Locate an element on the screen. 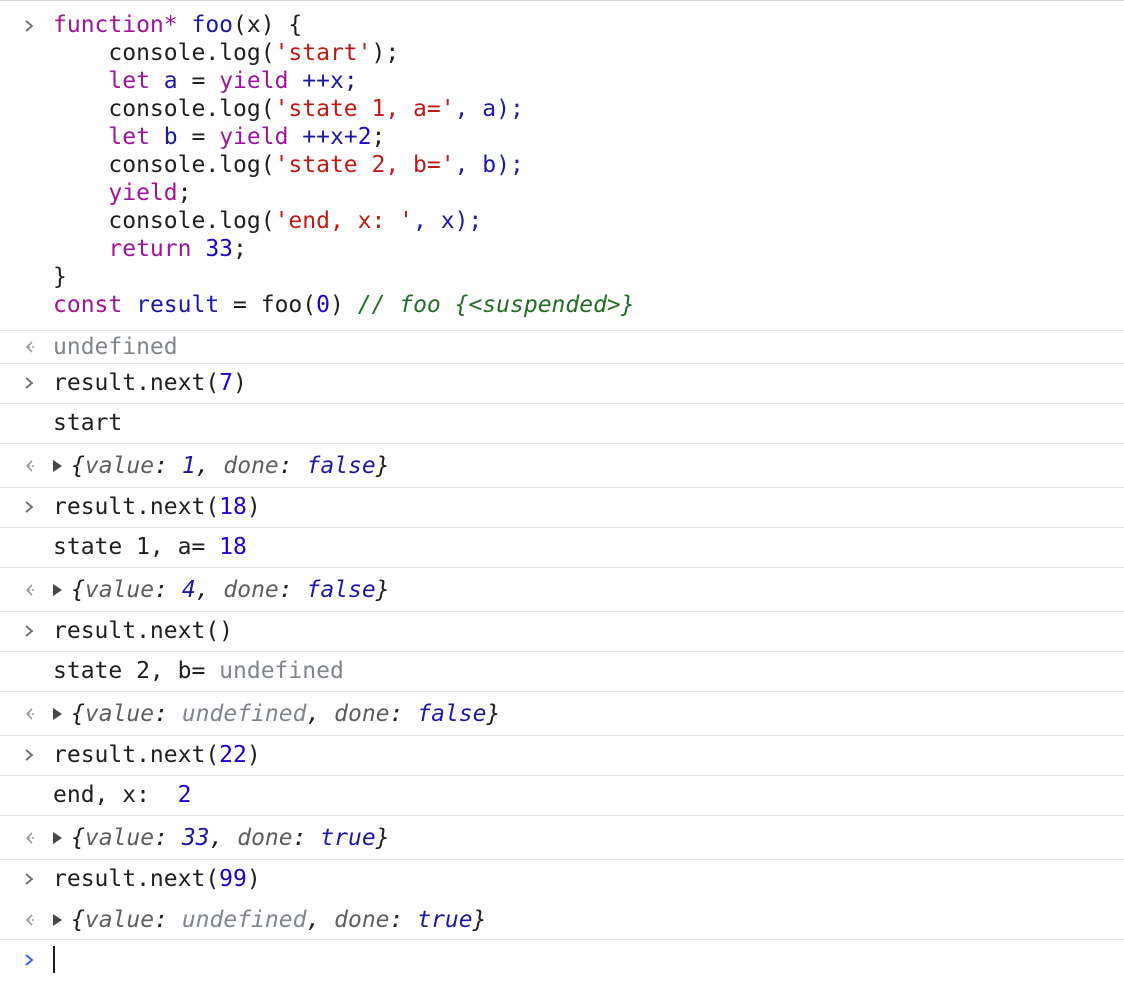 This screenshot has width=1124, height=989. object-preview: {value: 33, done: true} is located at coordinates (221, 838).